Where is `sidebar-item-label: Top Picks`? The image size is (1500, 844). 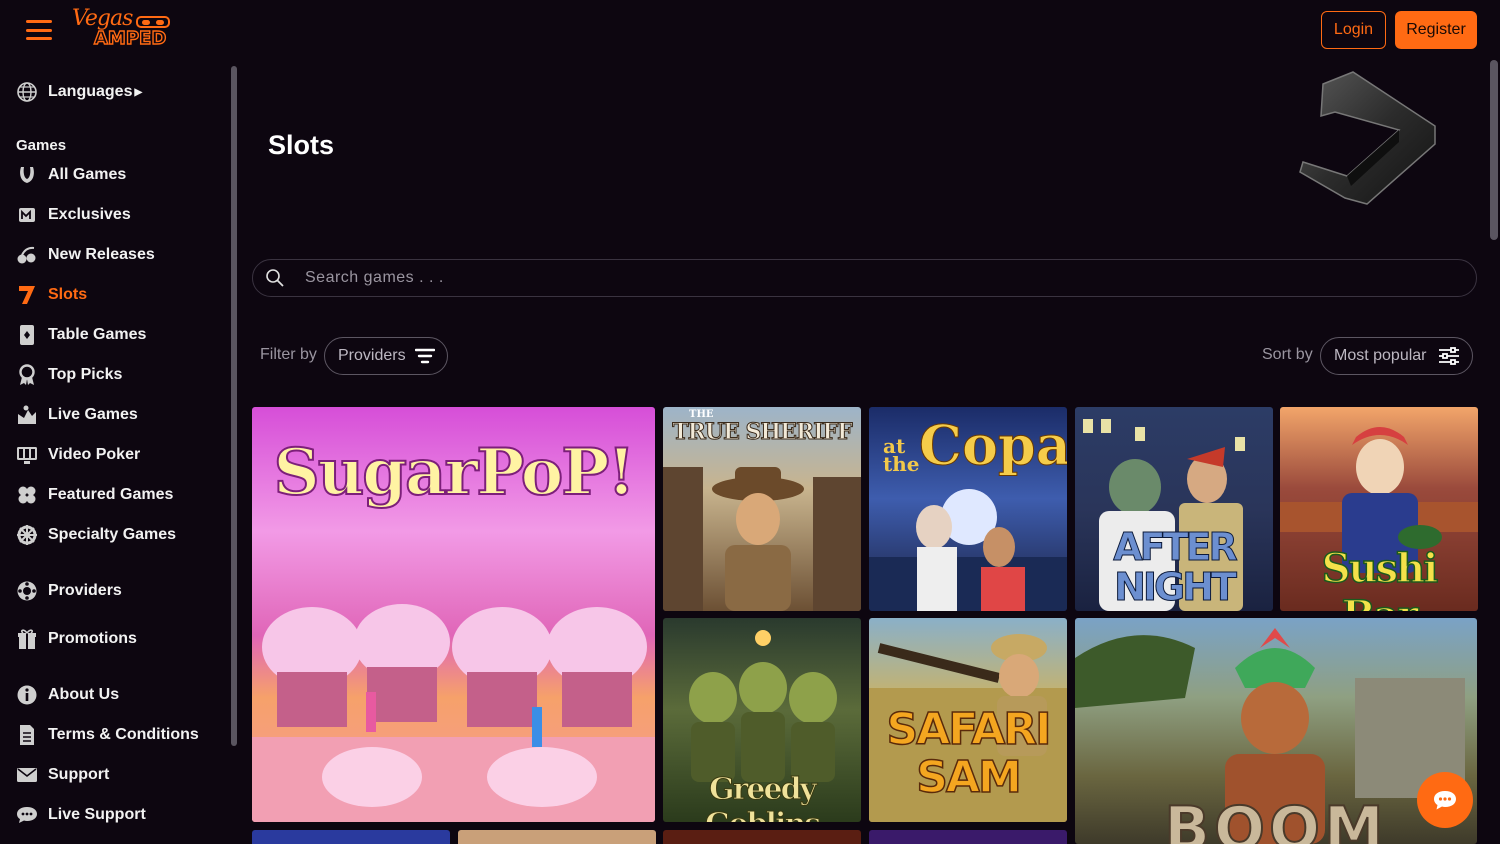
sidebar-item-label: Top Picks is located at coordinates (85, 374).